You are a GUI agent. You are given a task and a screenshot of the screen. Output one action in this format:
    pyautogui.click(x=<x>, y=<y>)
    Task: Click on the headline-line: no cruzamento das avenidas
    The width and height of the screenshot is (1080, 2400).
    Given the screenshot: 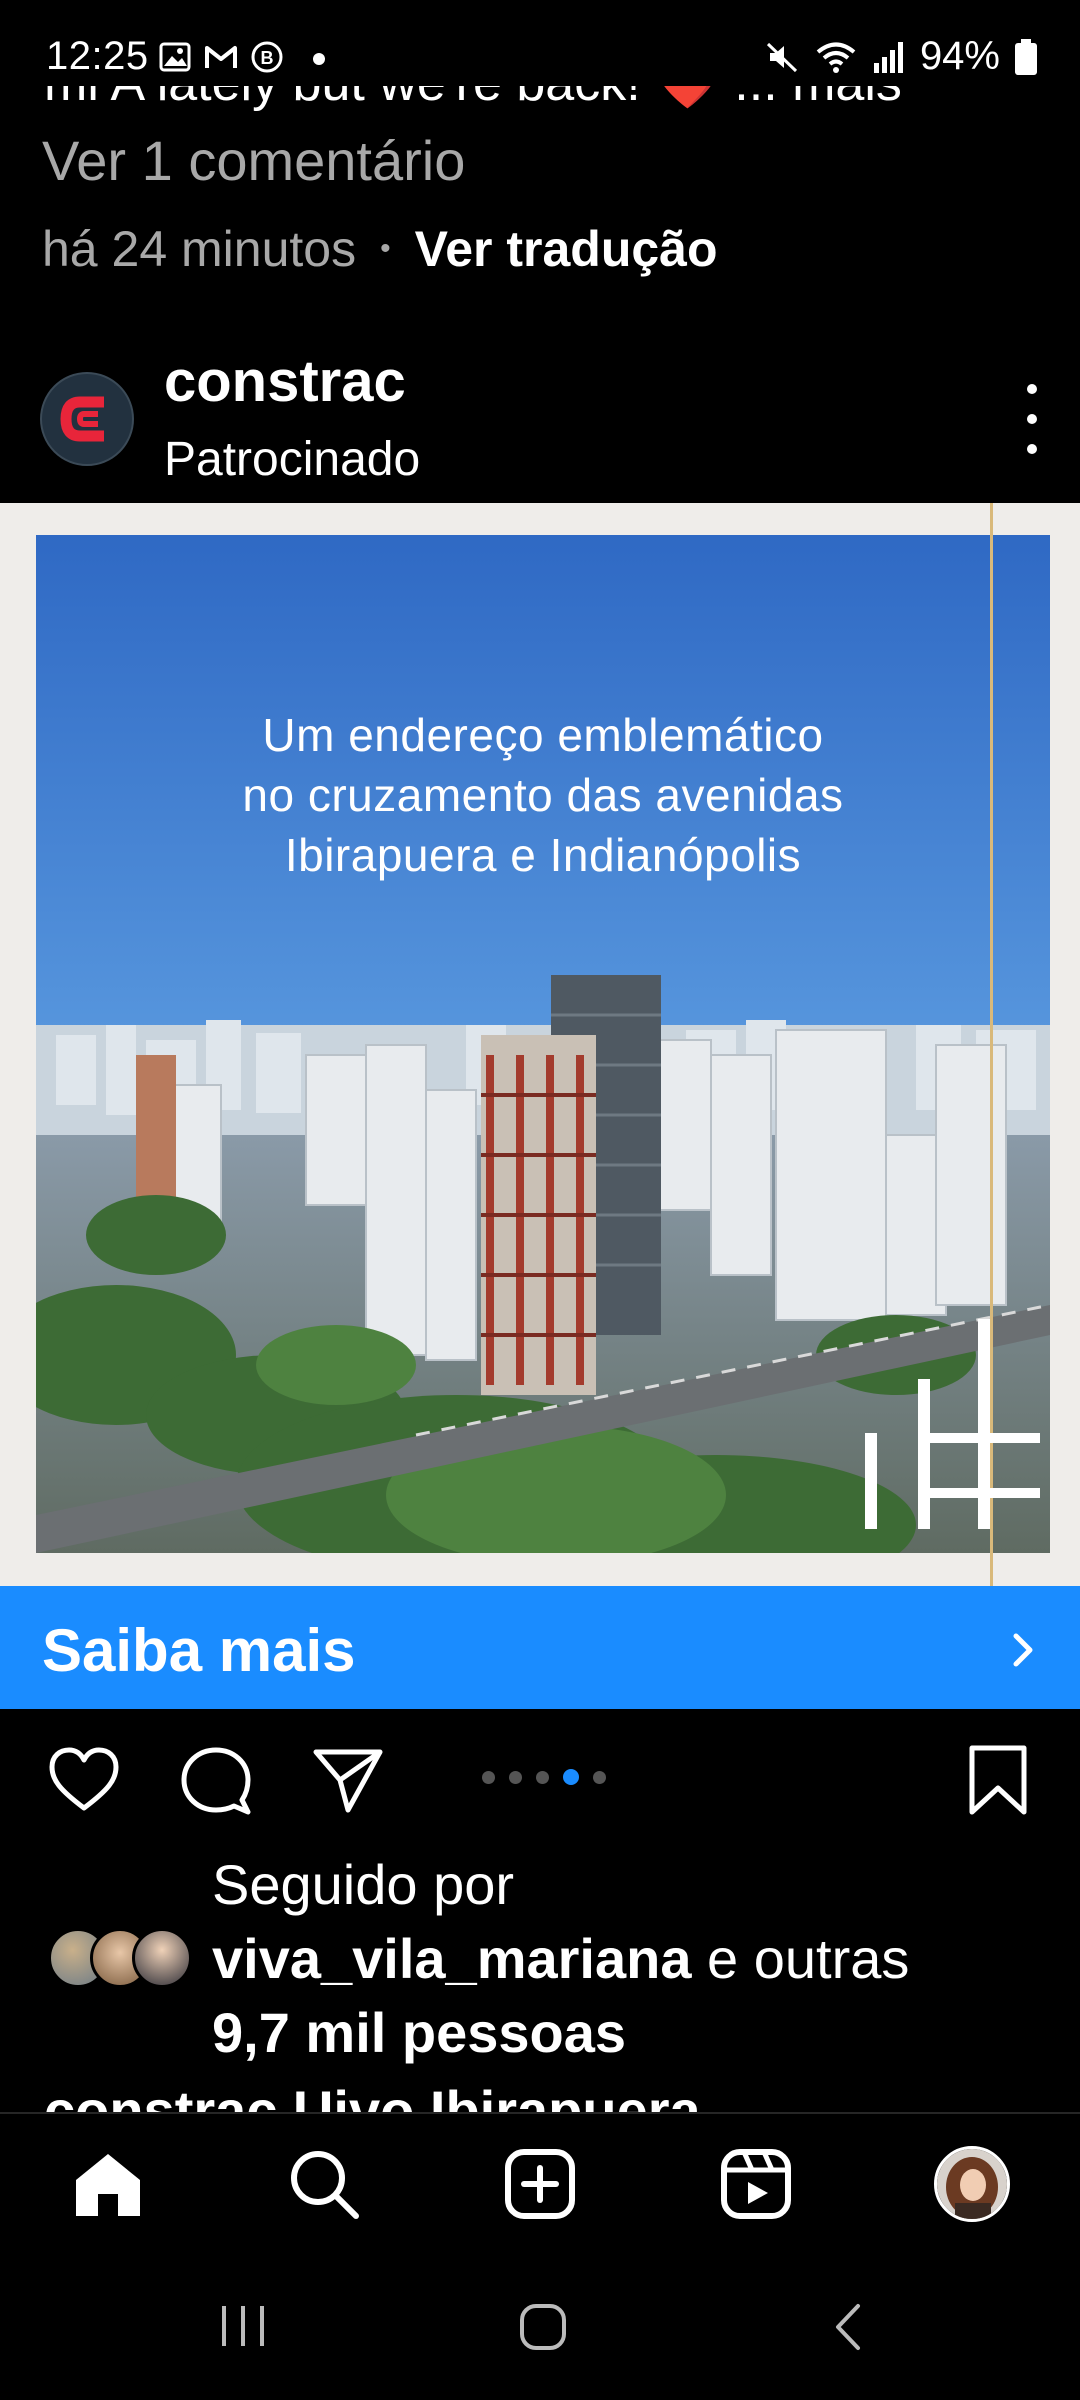 What is the action you would take?
    pyautogui.click(x=543, y=795)
    